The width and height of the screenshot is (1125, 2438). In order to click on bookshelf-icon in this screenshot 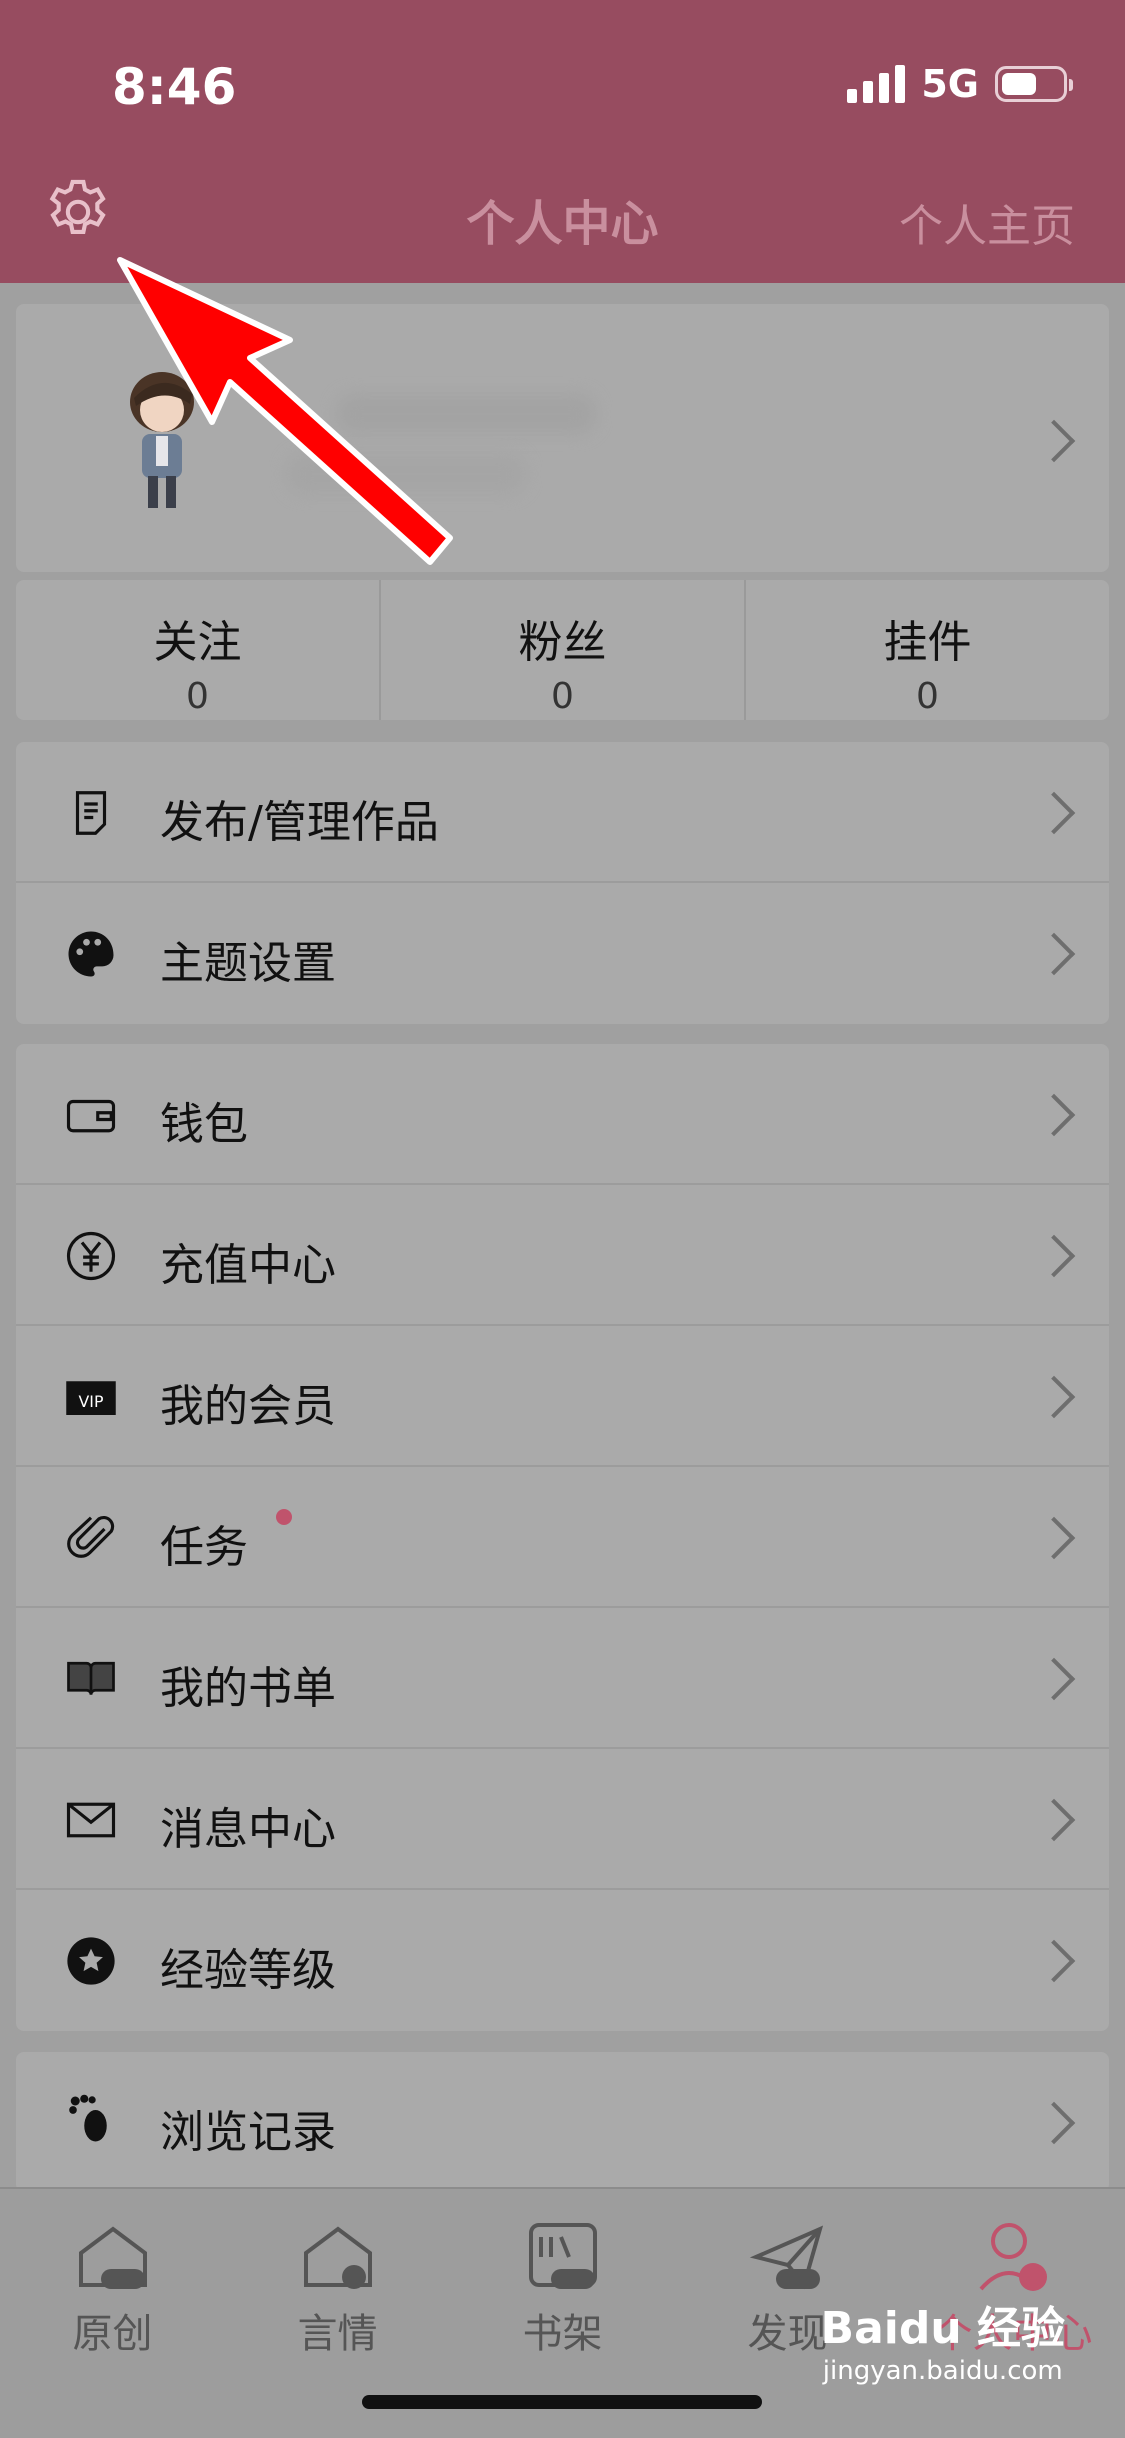, I will do `click(562, 2256)`.